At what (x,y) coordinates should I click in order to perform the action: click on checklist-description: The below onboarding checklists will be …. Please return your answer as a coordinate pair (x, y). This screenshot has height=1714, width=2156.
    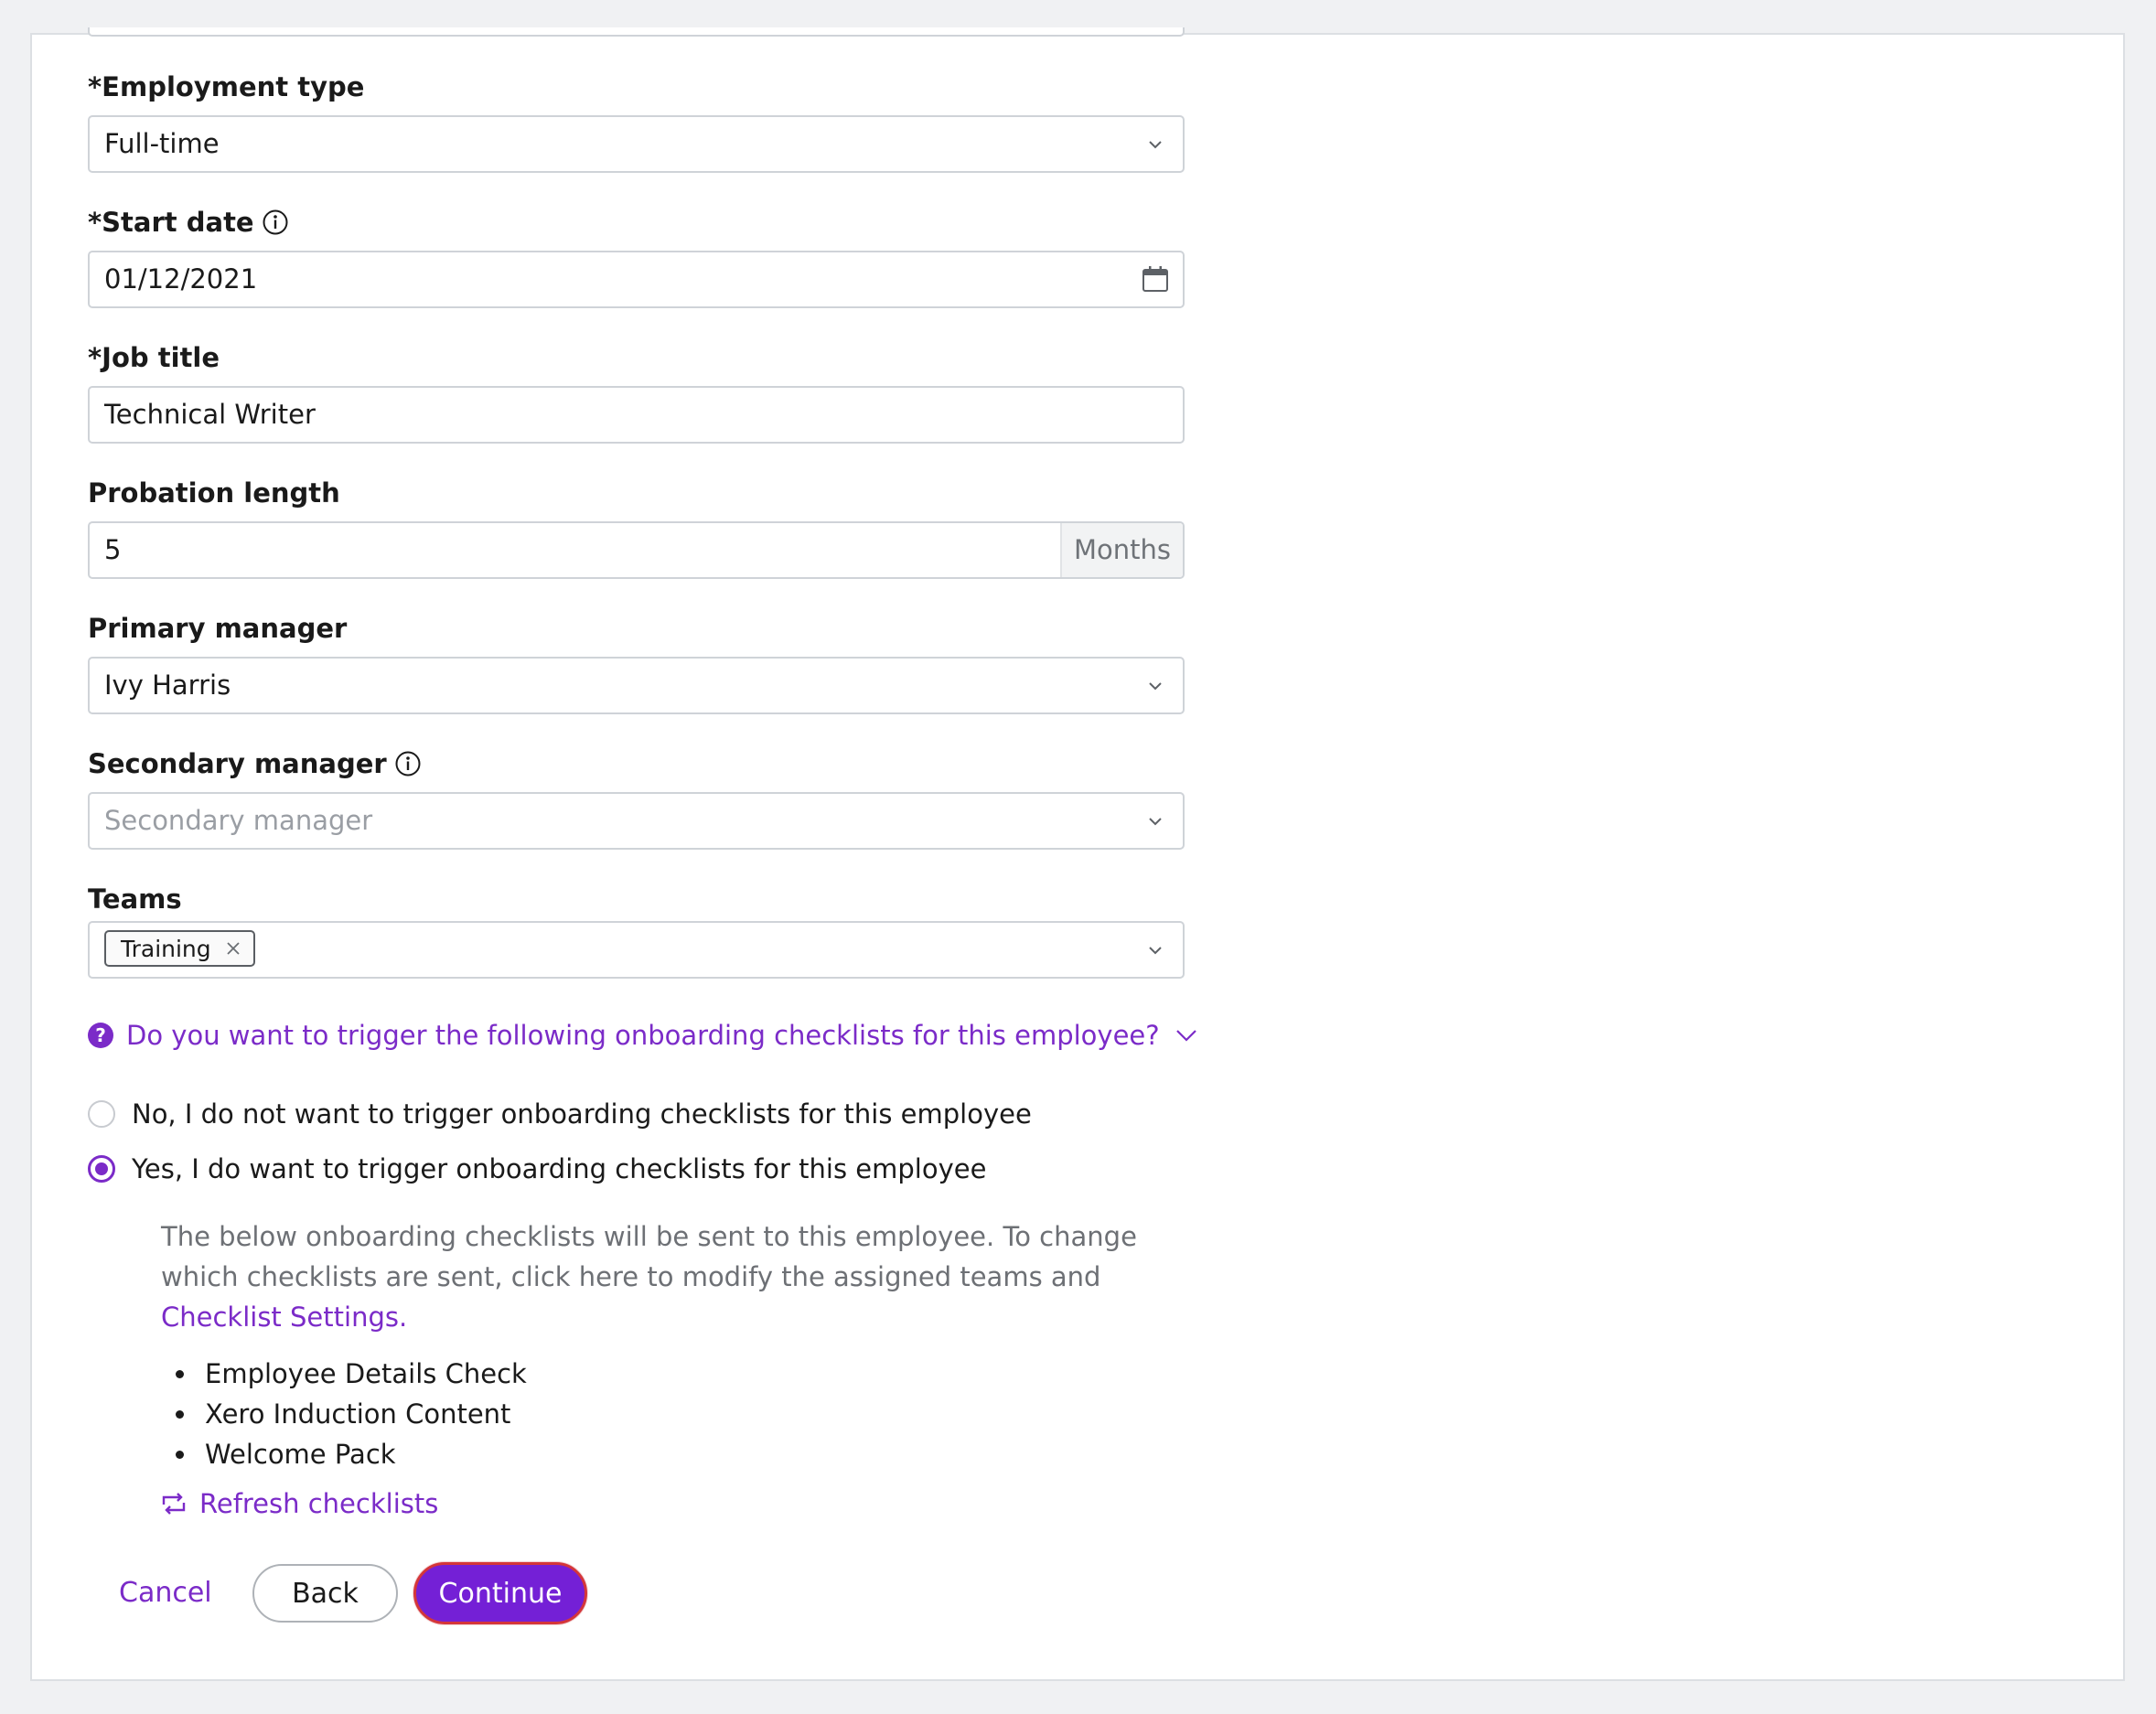
    Looking at the image, I should click on (678, 1276).